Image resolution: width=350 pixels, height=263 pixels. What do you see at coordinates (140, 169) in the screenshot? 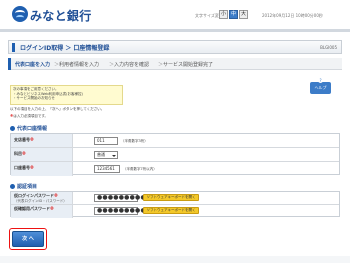
I see `account-number-hint: （半角数字7桁以内）` at bounding box center [140, 169].